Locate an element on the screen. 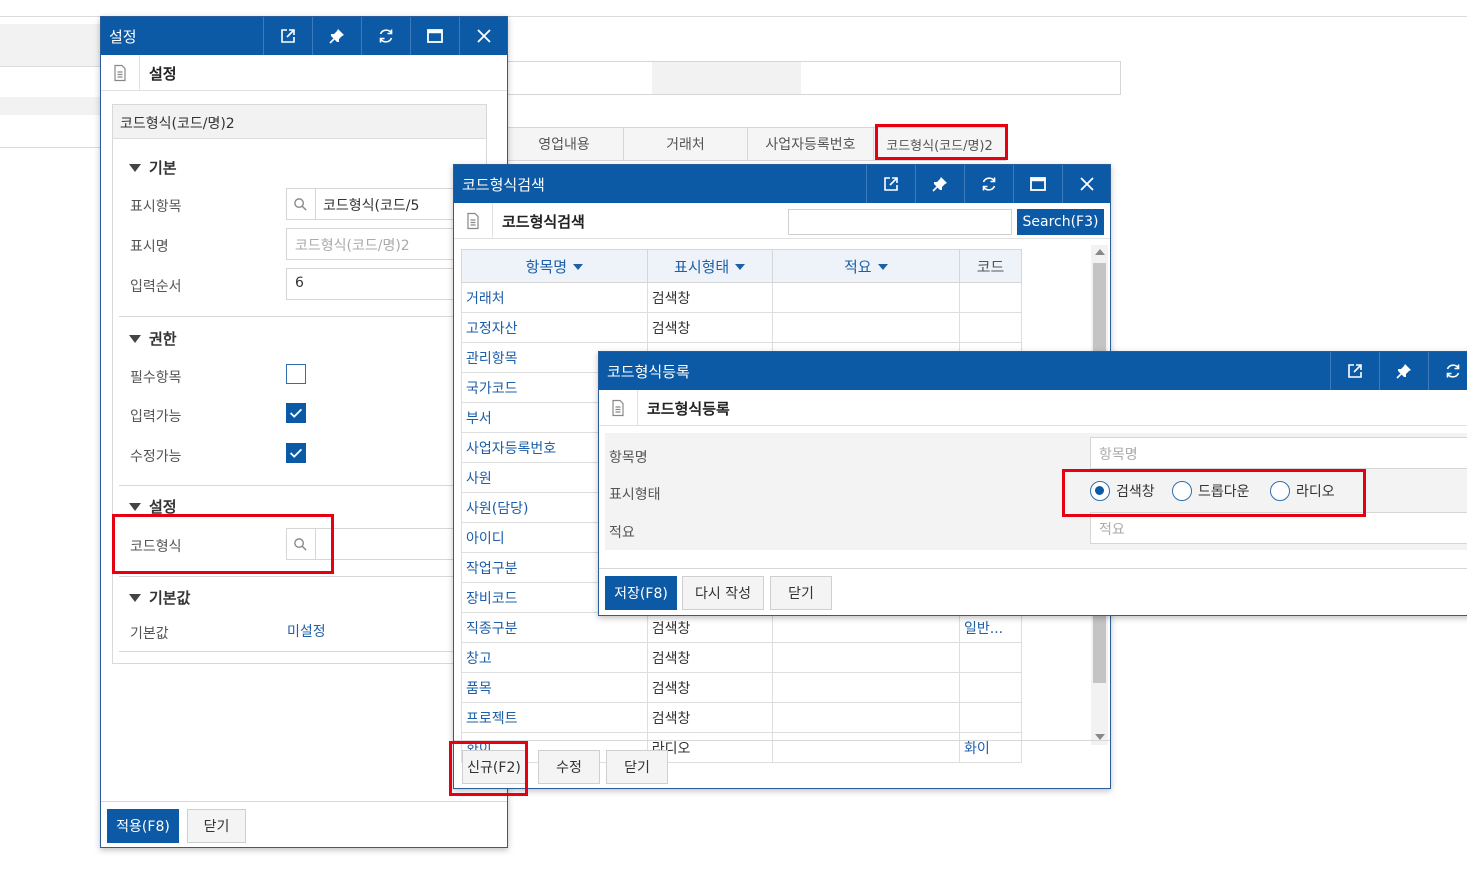 The height and width of the screenshot is (869, 1467). search-titlebar: 코드형식검색 is located at coordinates (782, 184).